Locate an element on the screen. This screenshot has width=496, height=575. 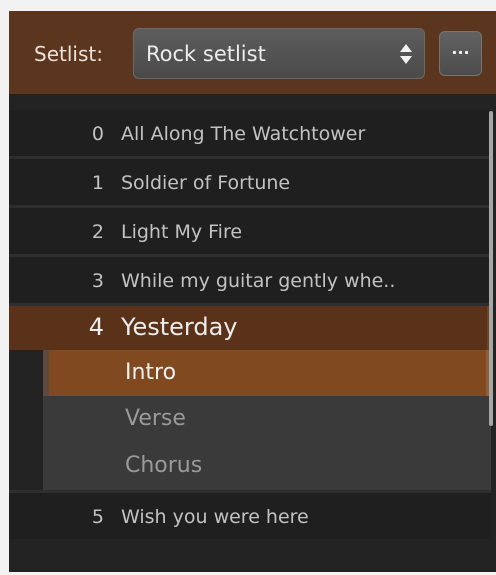
song-row: 3 While my guitar gently whe.. is located at coordinates (250, 281).